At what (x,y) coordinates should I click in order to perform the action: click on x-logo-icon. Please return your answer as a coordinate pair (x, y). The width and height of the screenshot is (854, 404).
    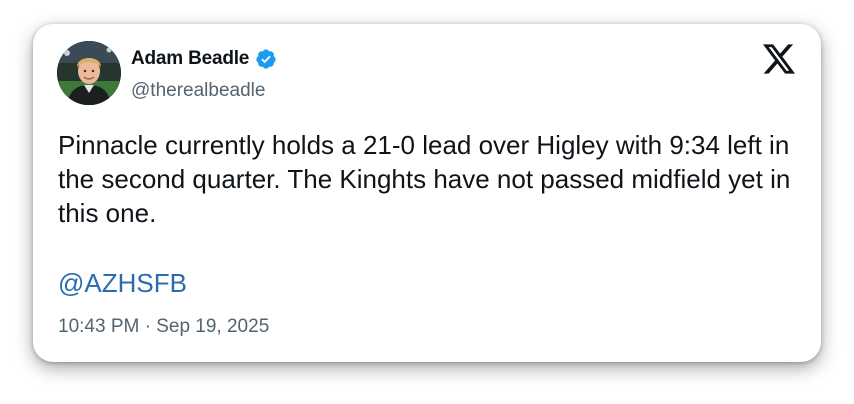
    Looking at the image, I should click on (779, 59).